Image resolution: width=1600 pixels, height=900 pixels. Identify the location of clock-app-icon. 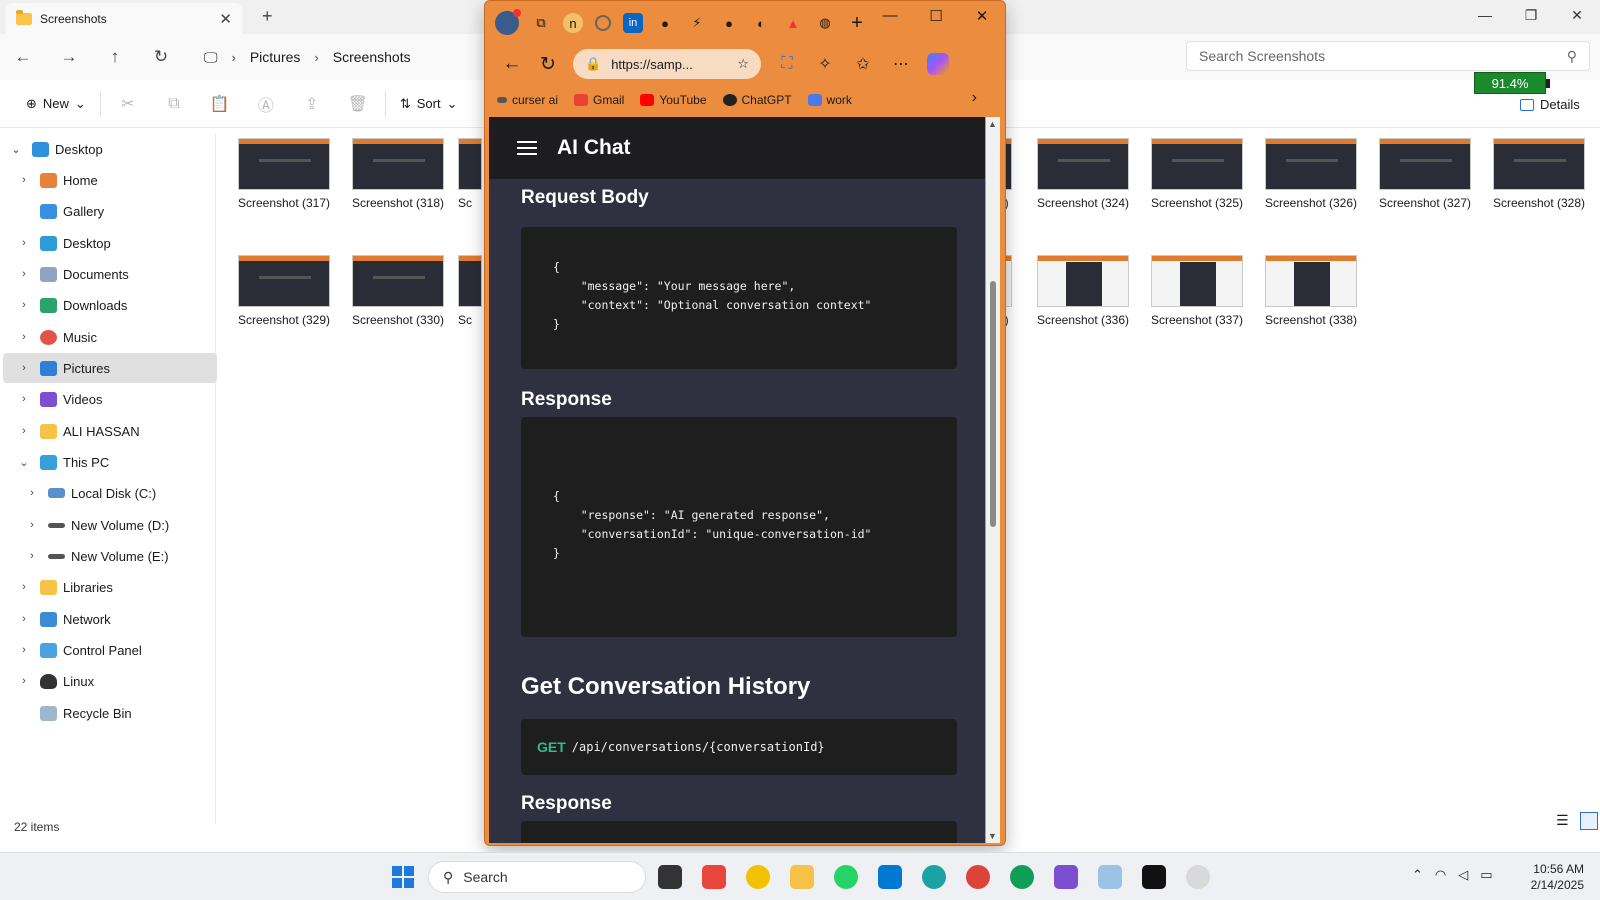
(1198, 877).